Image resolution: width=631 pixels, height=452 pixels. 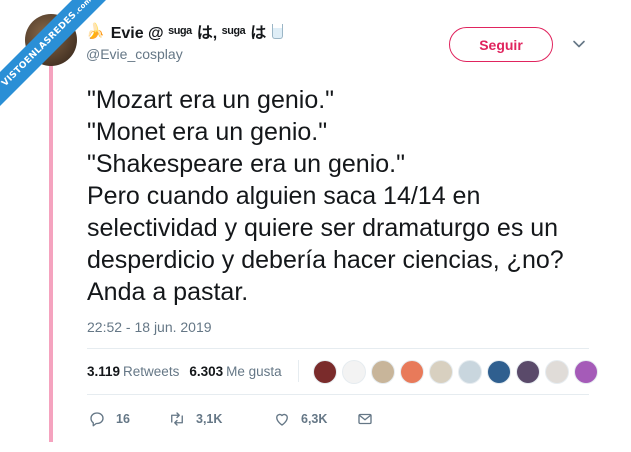 What do you see at coordinates (104, 371) in the screenshot?
I see `retweet-count: 3.119` at bounding box center [104, 371].